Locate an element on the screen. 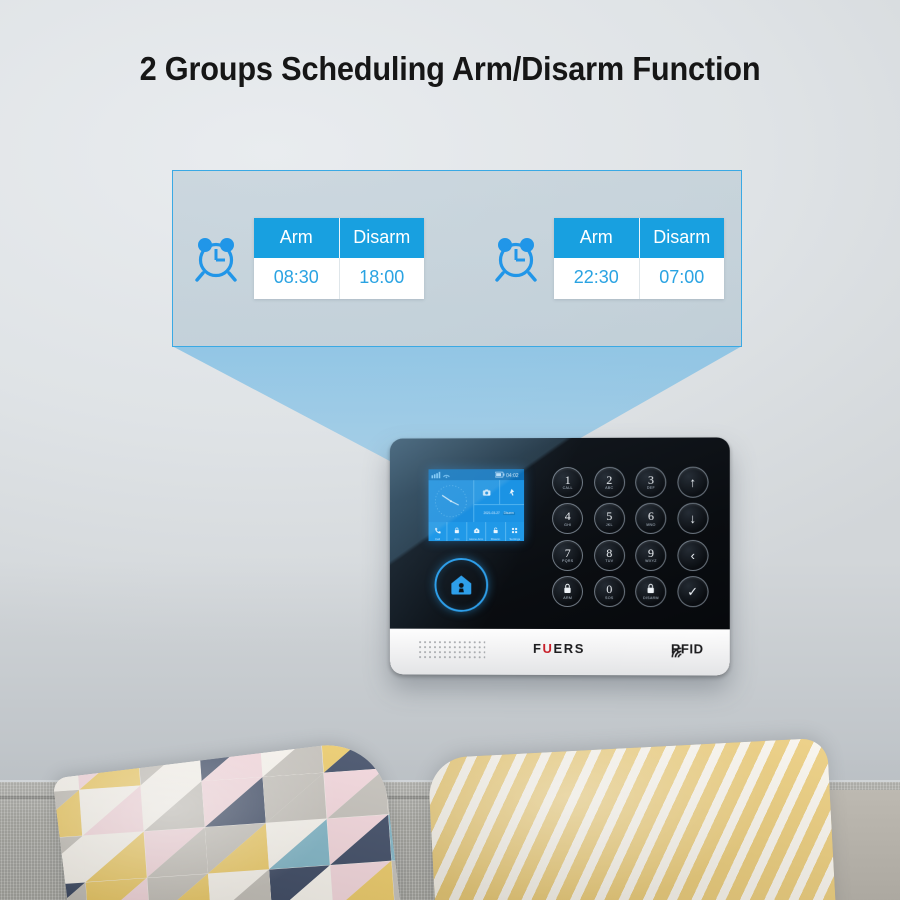 This screenshot has width=900, height=900. schedule-time-value: 22:30 is located at coordinates (597, 278).